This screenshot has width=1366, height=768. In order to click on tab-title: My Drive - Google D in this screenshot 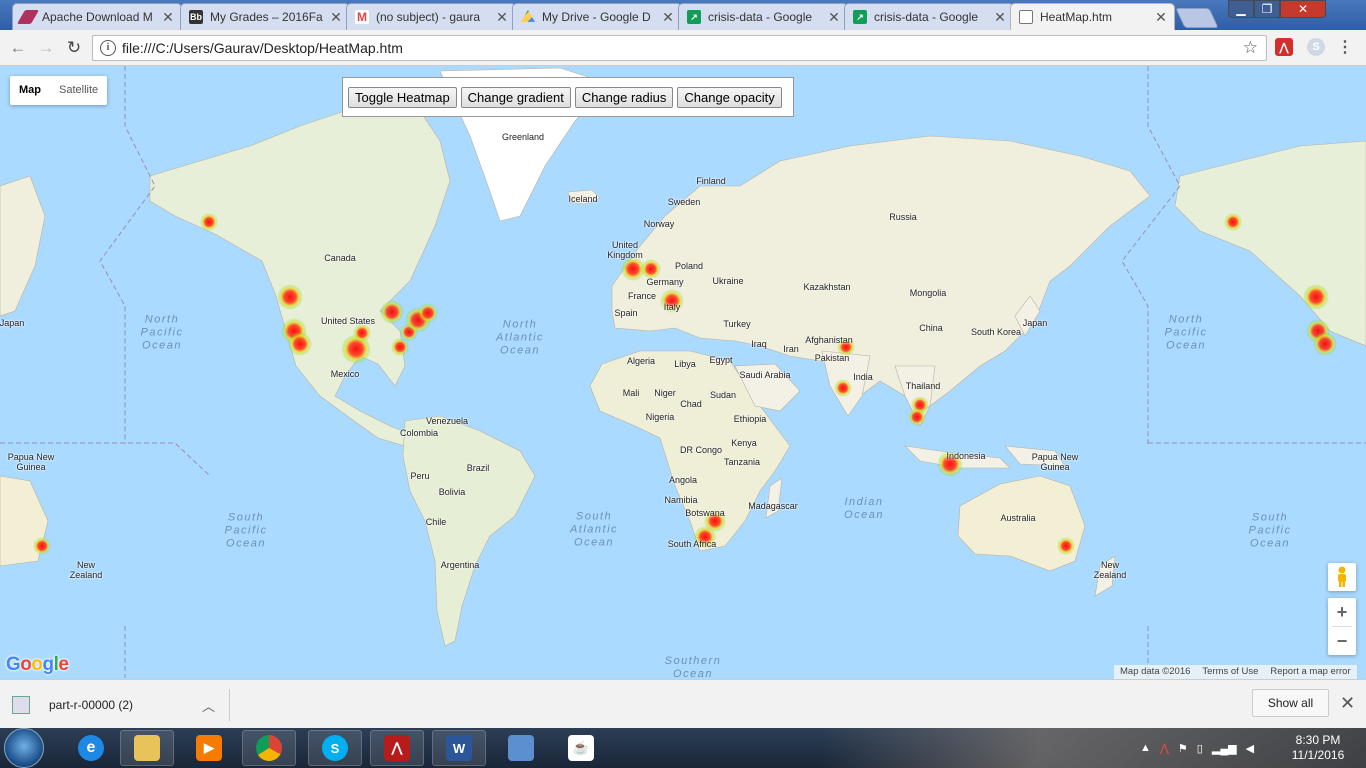, I will do `click(596, 17)`.